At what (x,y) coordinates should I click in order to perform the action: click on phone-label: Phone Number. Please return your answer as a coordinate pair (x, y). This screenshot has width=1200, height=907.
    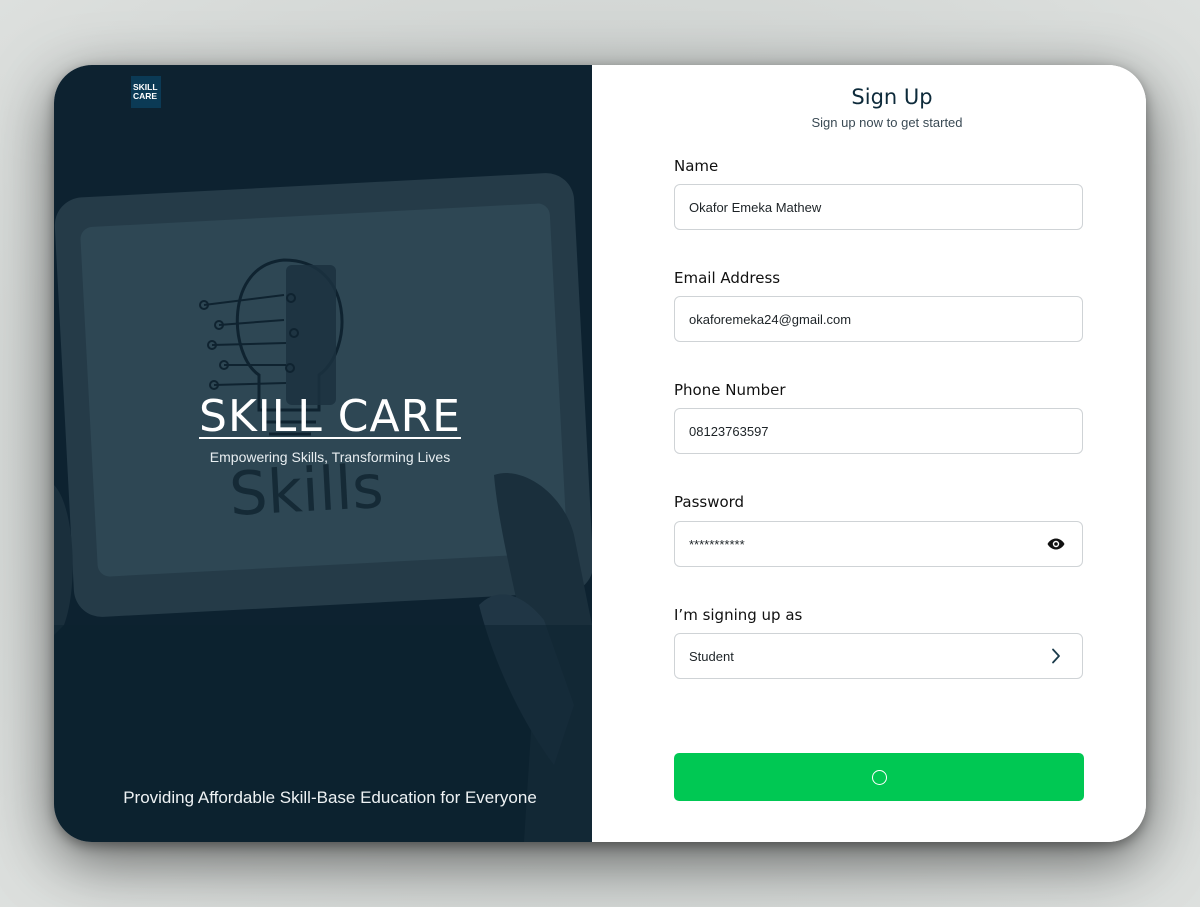
    Looking at the image, I should click on (730, 390).